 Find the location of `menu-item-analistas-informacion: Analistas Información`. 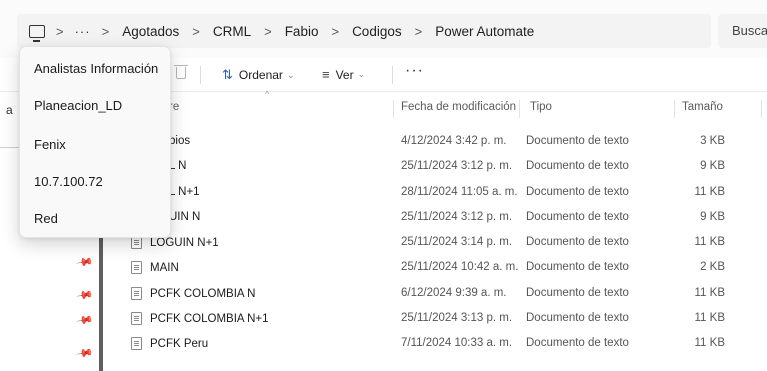

menu-item-analistas-informacion: Analistas Información is located at coordinates (96, 68).